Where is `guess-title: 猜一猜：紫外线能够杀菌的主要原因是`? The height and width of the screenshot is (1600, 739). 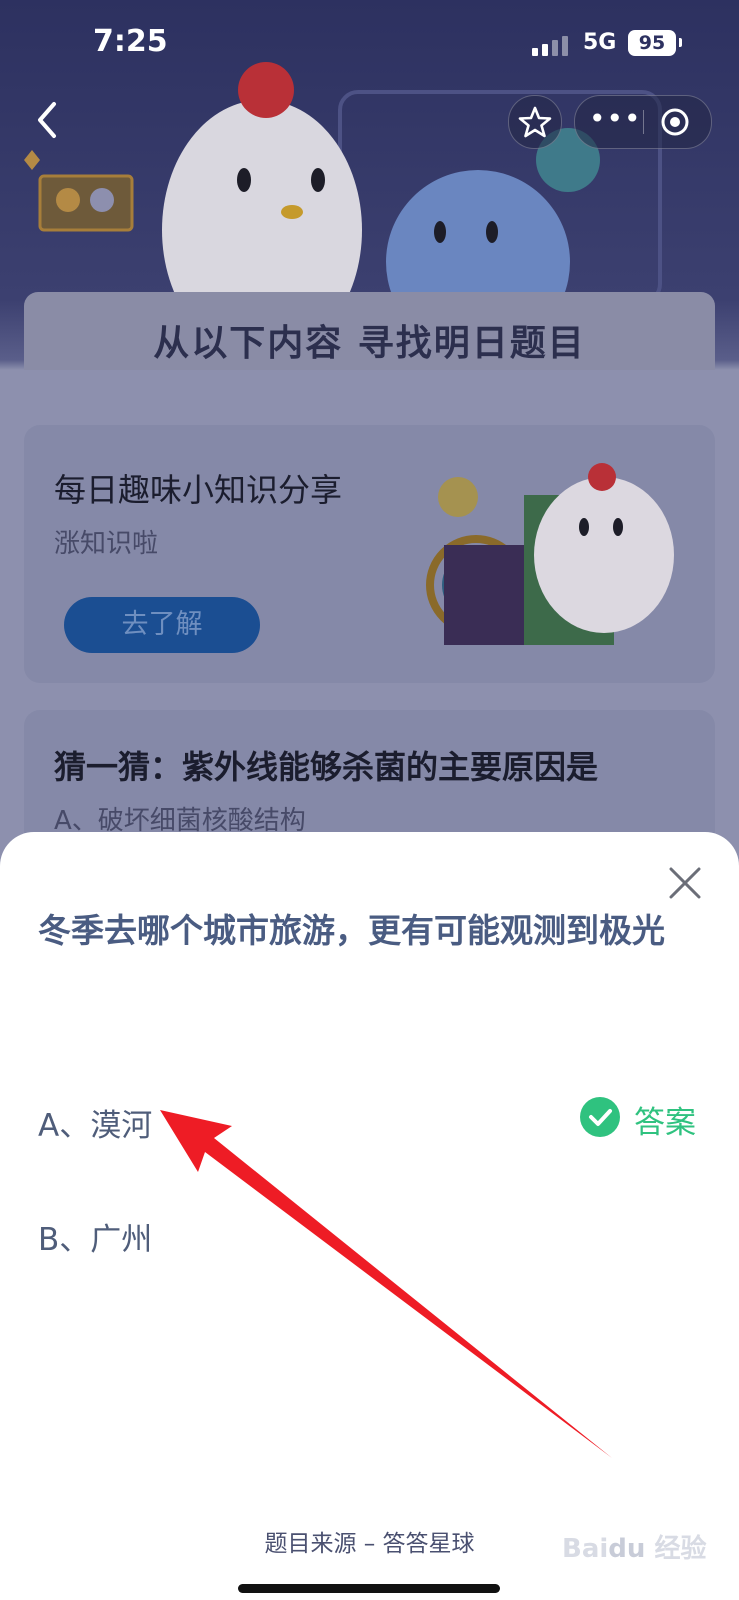
guess-title: 猜一猜：紫外线能够杀菌的主要原因是 is located at coordinates (326, 767).